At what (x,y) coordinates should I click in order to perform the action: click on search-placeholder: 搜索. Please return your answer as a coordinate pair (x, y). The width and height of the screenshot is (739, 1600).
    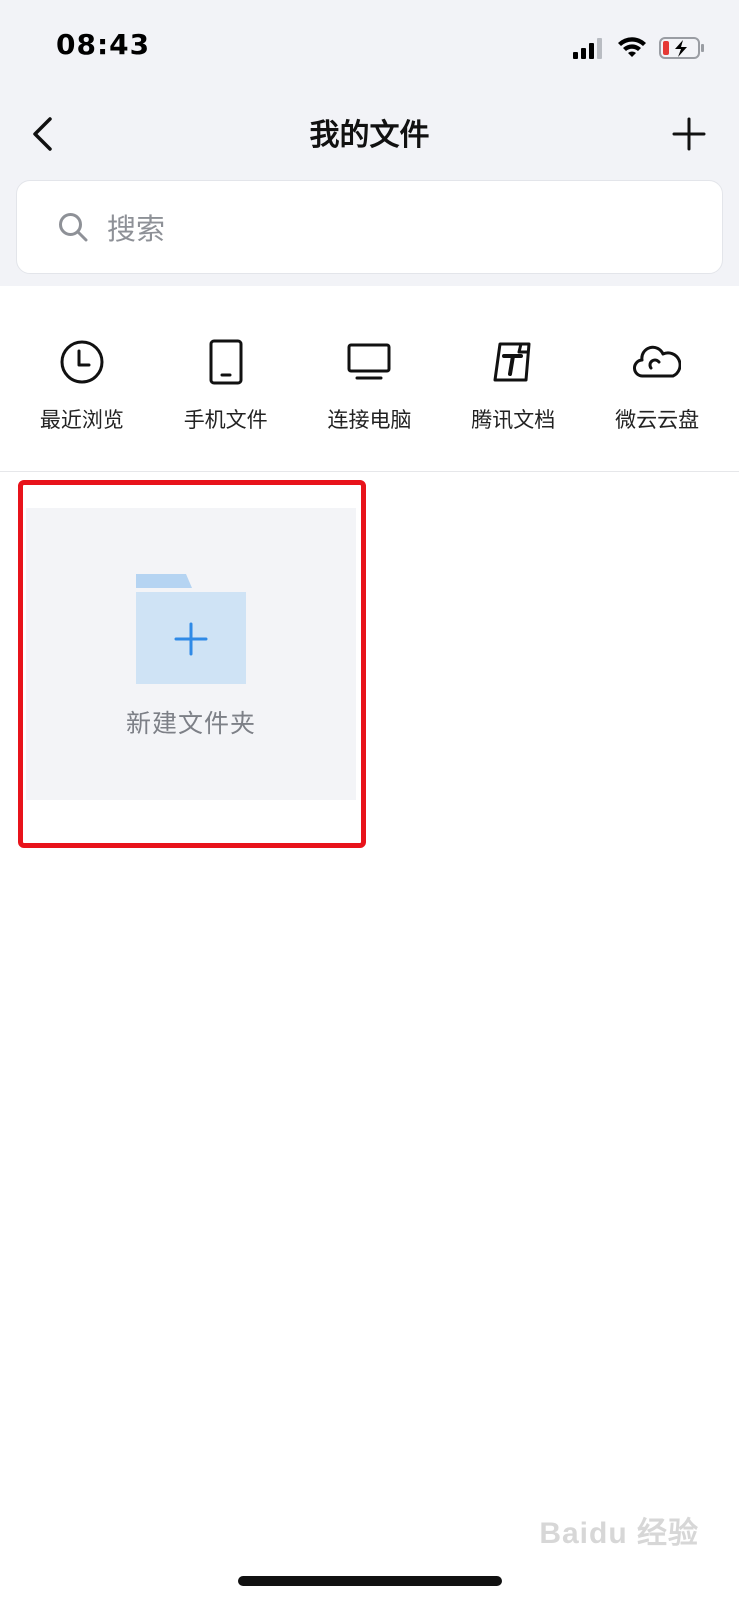
    Looking at the image, I should click on (136, 229).